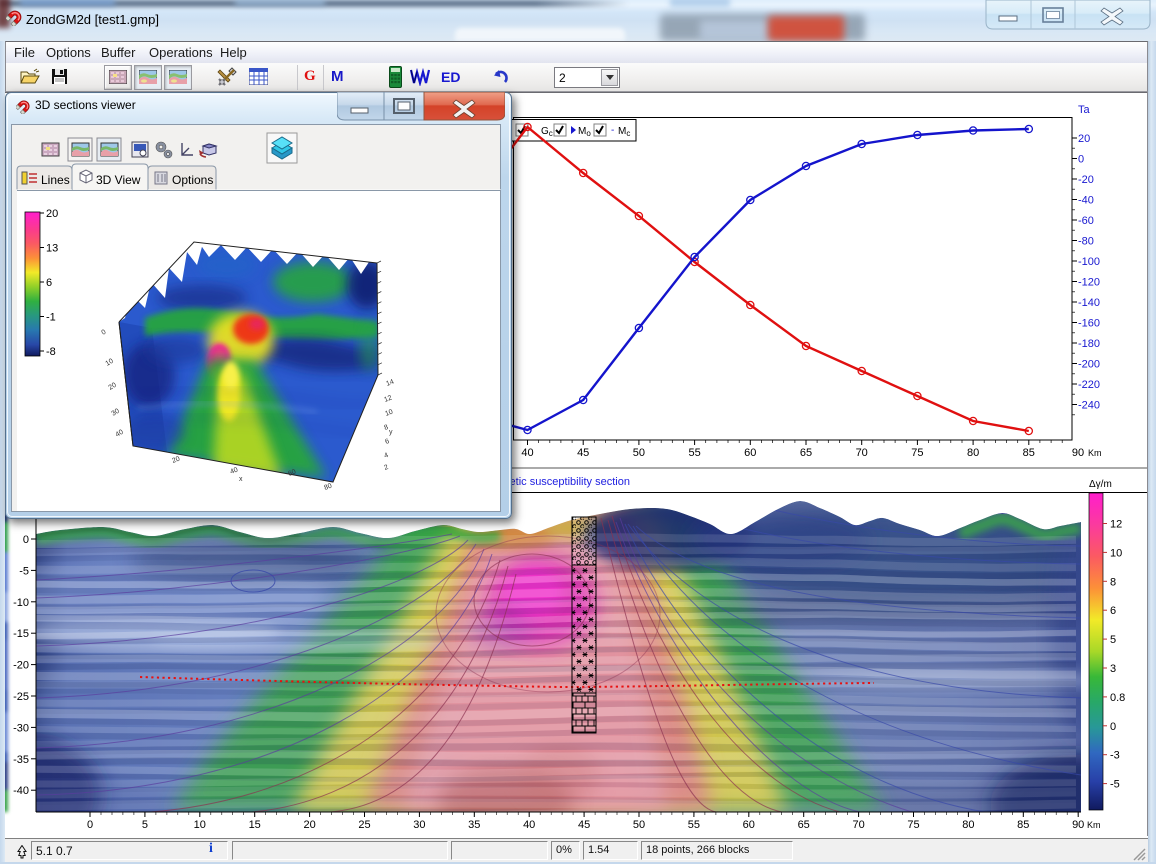  What do you see at coordinates (391, 432) in the screenshot?
I see `svg-text: y` at bounding box center [391, 432].